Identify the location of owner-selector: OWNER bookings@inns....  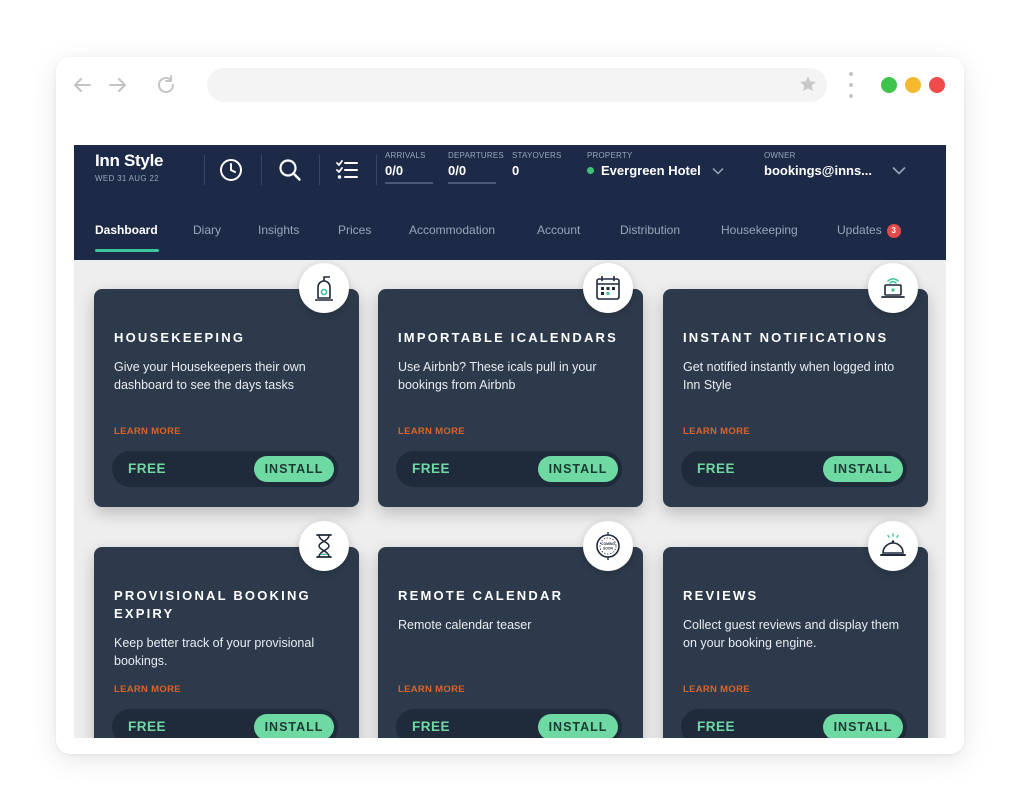
(818, 164).